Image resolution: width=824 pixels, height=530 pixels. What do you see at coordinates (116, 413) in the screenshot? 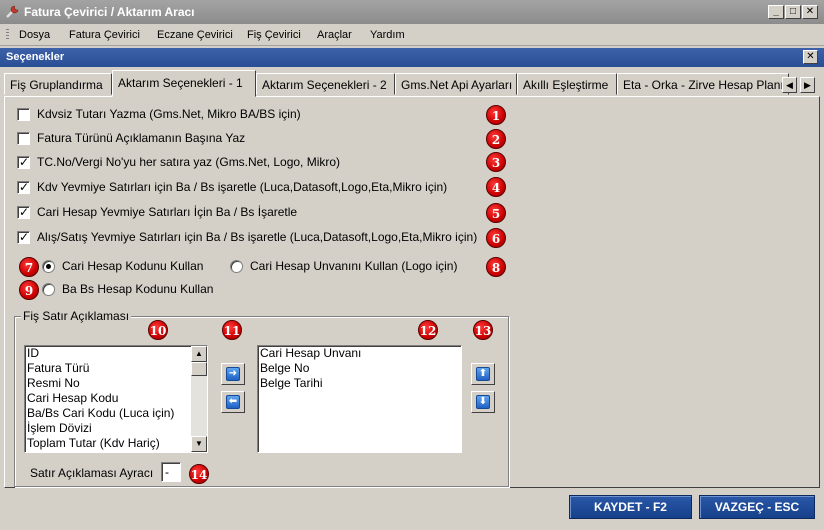
I see `list-item: Ba/Bs Cari Kodu (Luca için)` at bounding box center [116, 413].